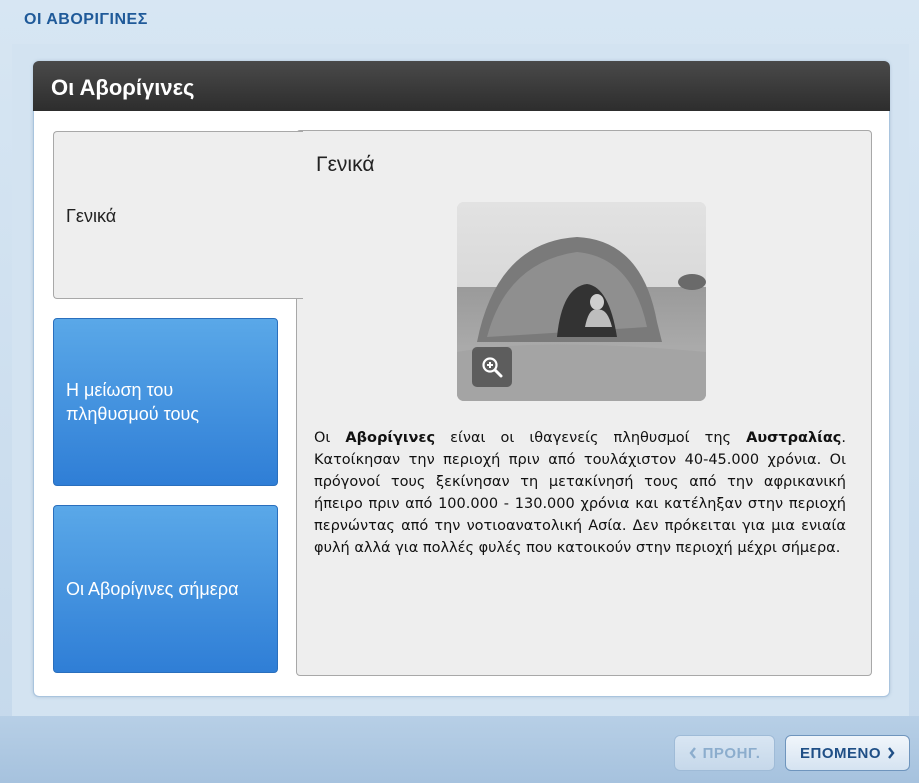  Describe the element at coordinates (731, 753) in the screenshot. I see `prev-label: ΠΡΟΗΓ.` at that location.